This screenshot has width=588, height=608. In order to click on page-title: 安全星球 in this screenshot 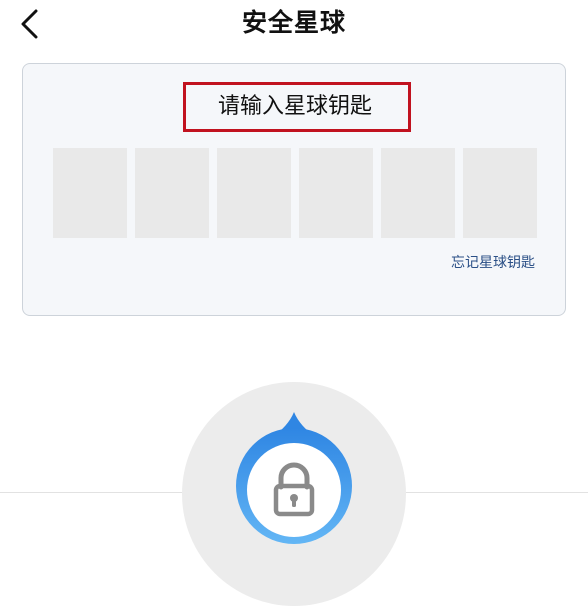, I will do `click(293, 22)`.